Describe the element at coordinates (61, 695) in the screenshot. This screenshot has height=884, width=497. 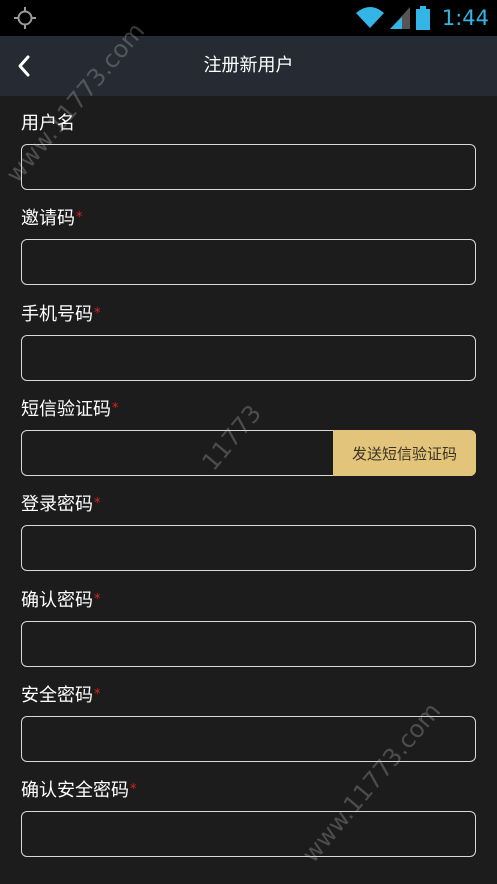
I see `security-password-label: 安全密码*` at that location.